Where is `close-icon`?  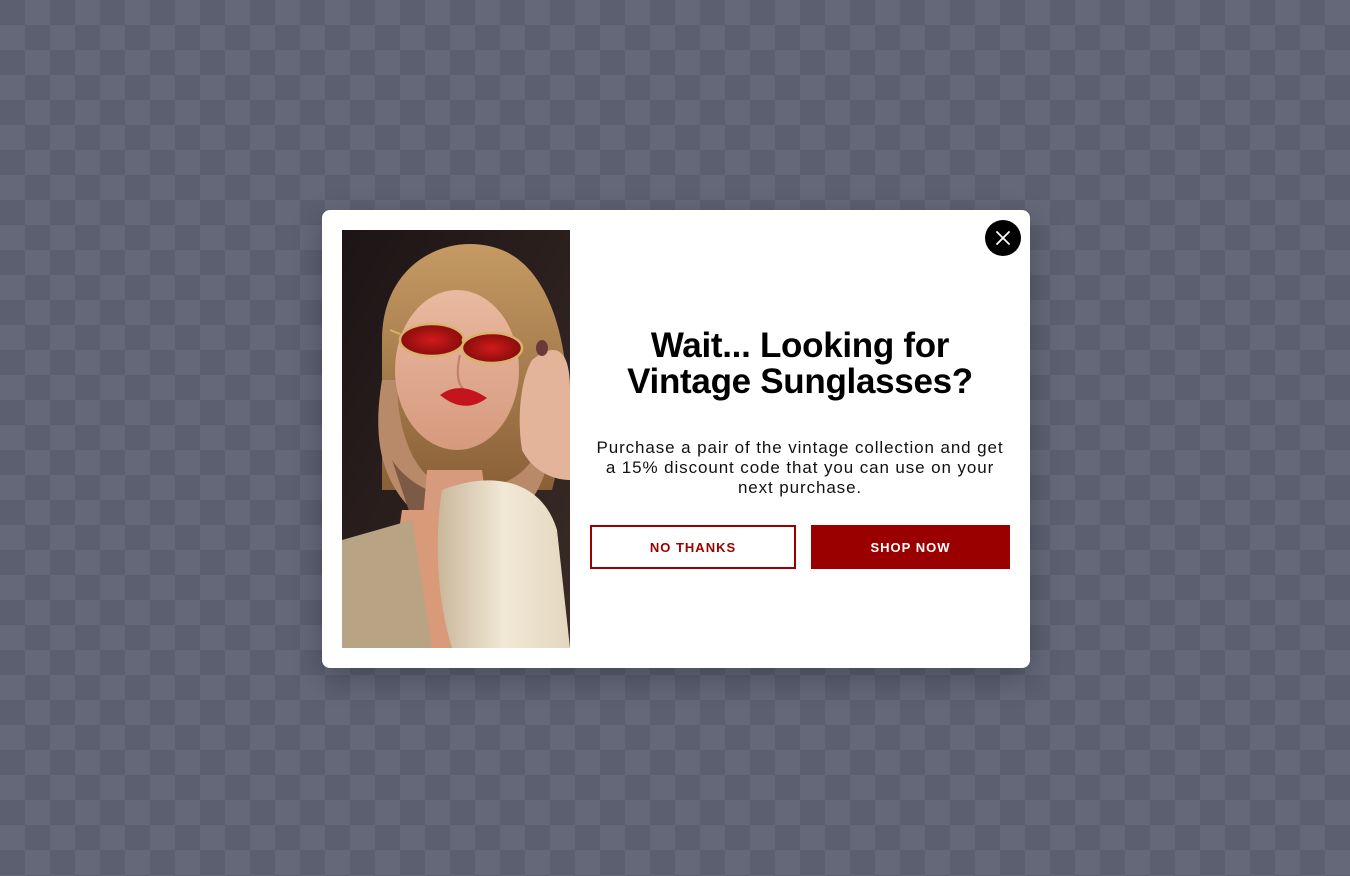
close-icon is located at coordinates (1003, 238).